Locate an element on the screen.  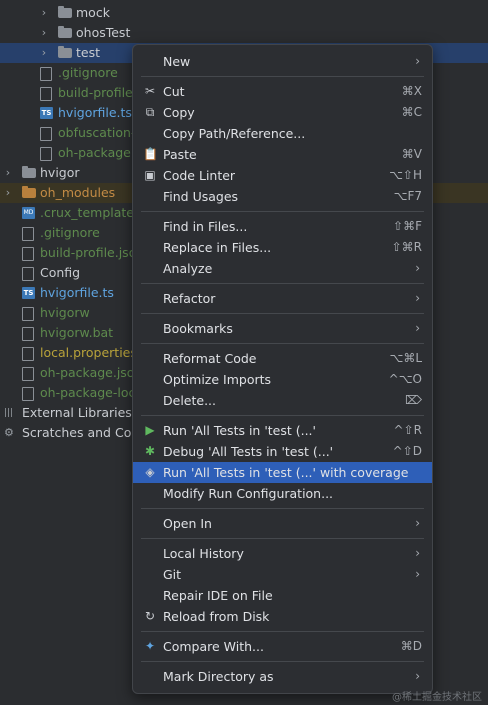
run-icon: ▶ is located at coordinates (150, 430).